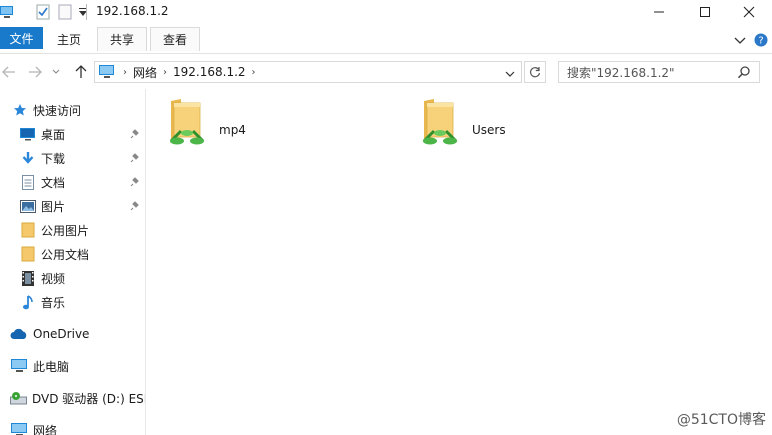 Image resolution: width=772 pixels, height=435 pixels. I want to click on arrow-right-icon, so click(35, 72).